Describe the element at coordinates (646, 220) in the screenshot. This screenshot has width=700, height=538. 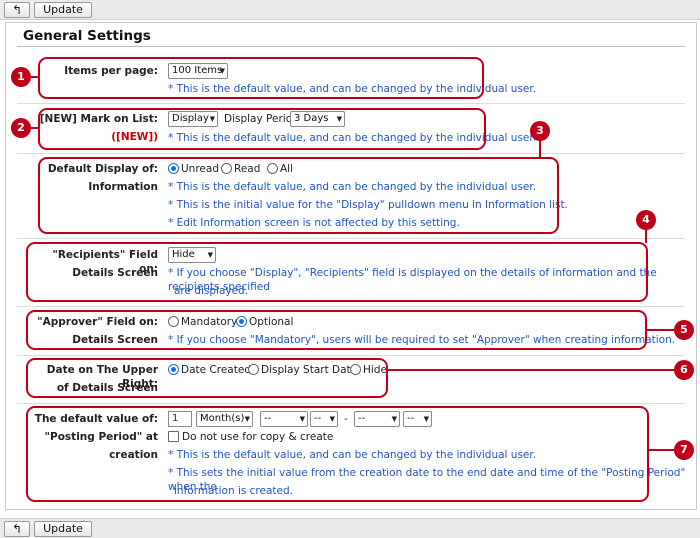
I see `callout-badge-4: 4` at that location.